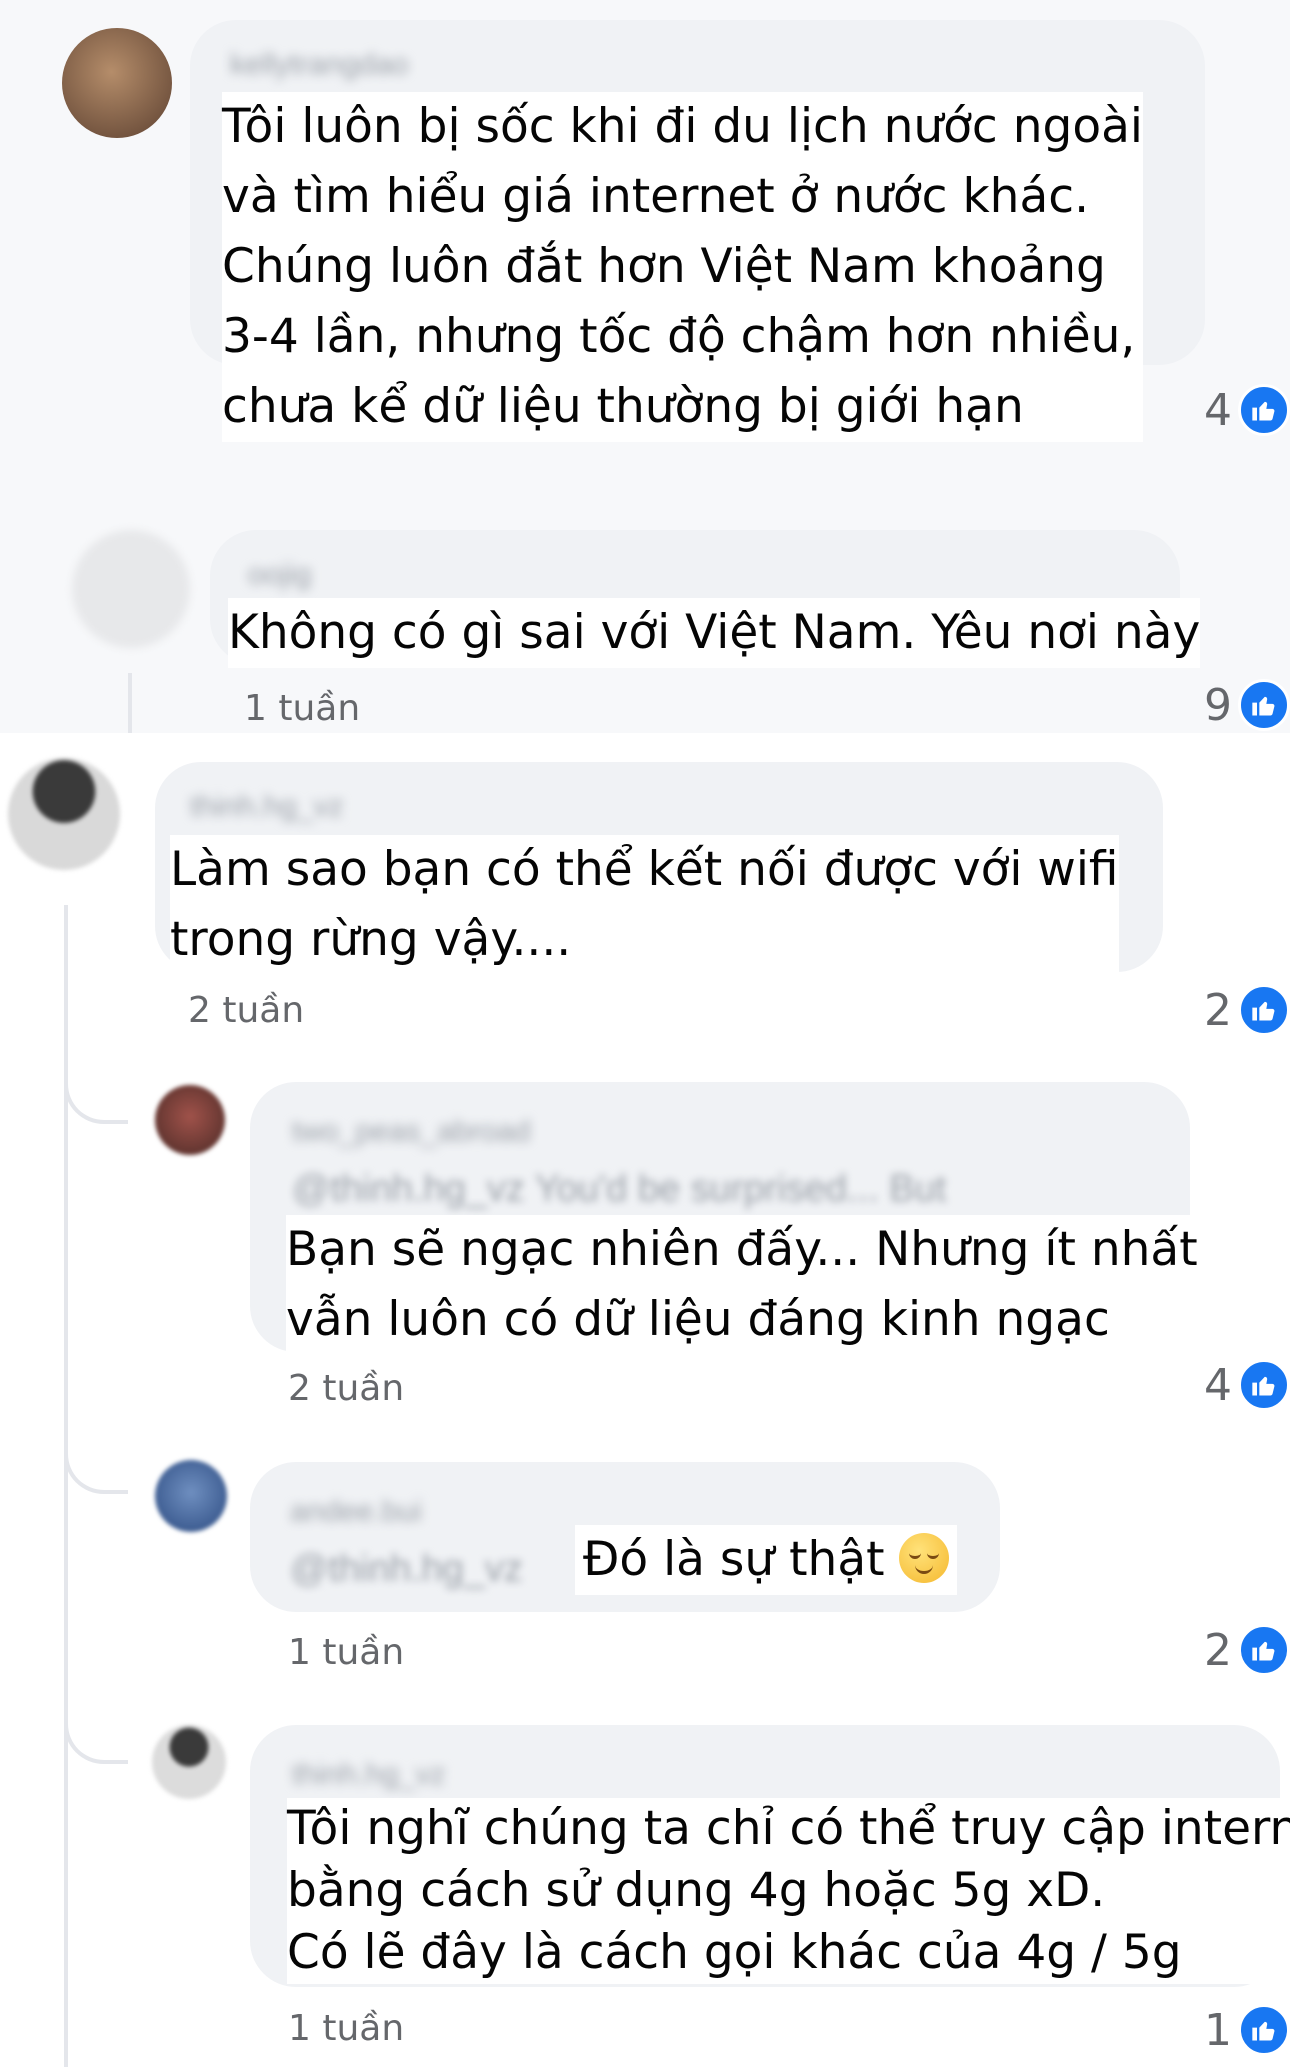  What do you see at coordinates (279, 575) in the screenshot?
I see `username: oojig` at bounding box center [279, 575].